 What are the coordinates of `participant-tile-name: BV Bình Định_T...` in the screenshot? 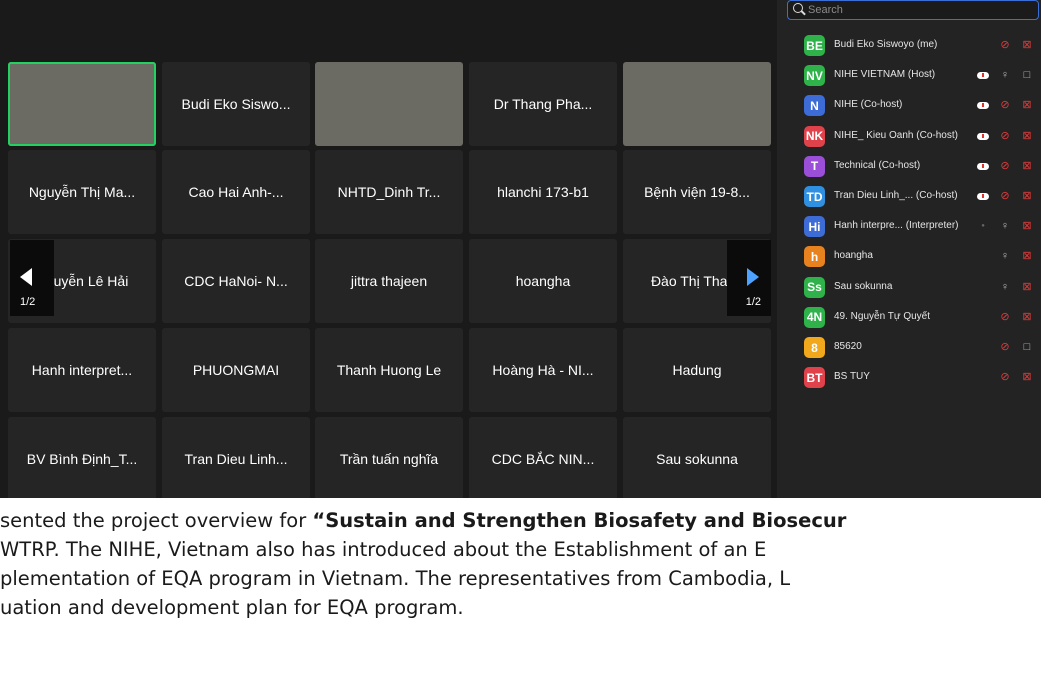 It's located at (82, 459).